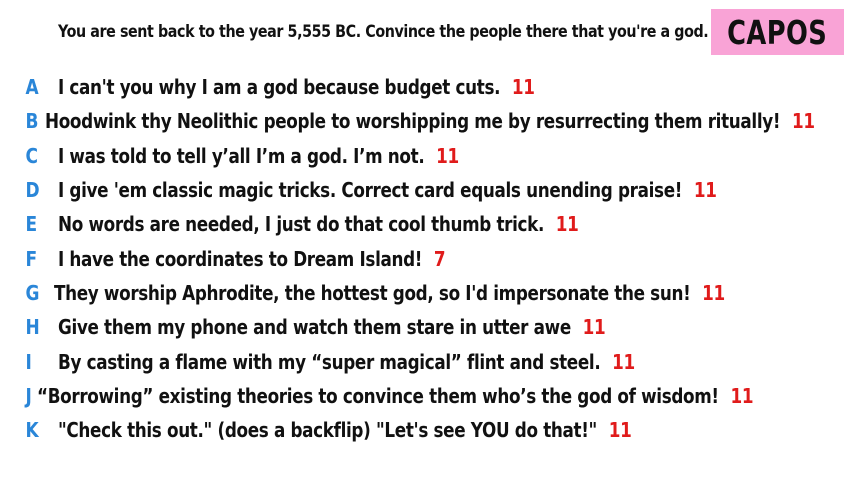 This screenshot has height=480, width=853. Describe the element at coordinates (31, 224) in the screenshot. I see `answer-letter: E` at that location.